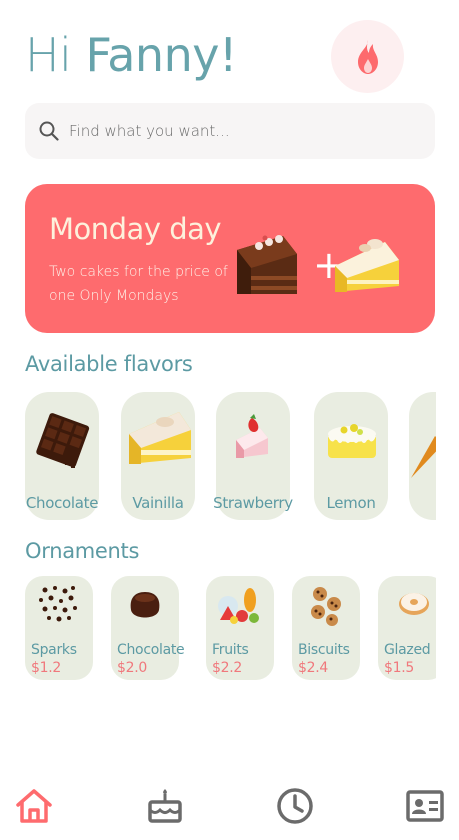 The image size is (459, 840). I want to click on ornament-name: Fruits, so click(230, 650).